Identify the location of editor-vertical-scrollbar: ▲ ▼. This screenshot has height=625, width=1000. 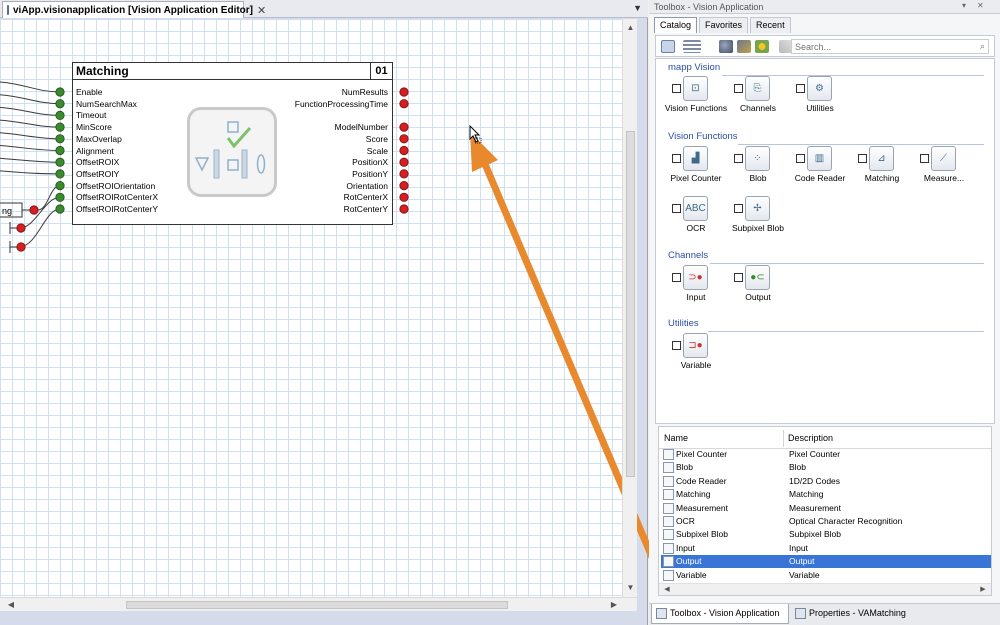
(629, 308).